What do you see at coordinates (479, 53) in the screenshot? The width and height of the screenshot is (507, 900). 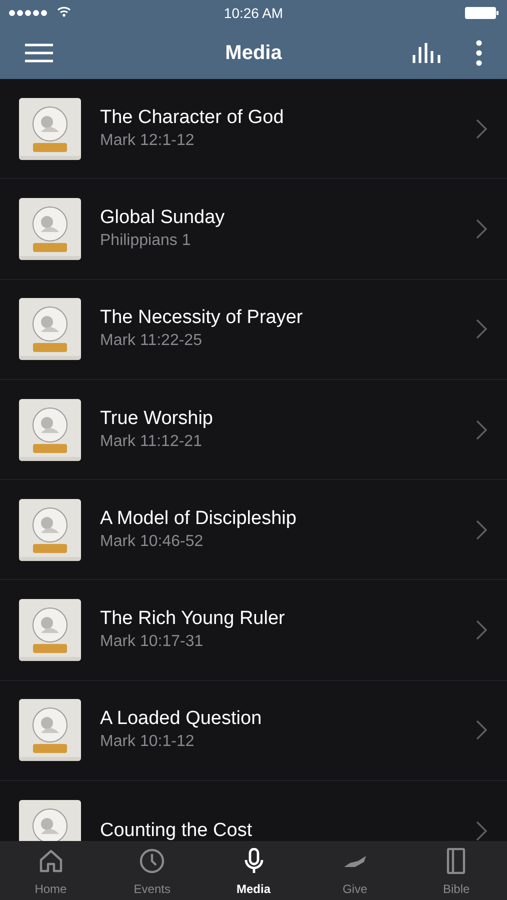 I see `more-icon` at bounding box center [479, 53].